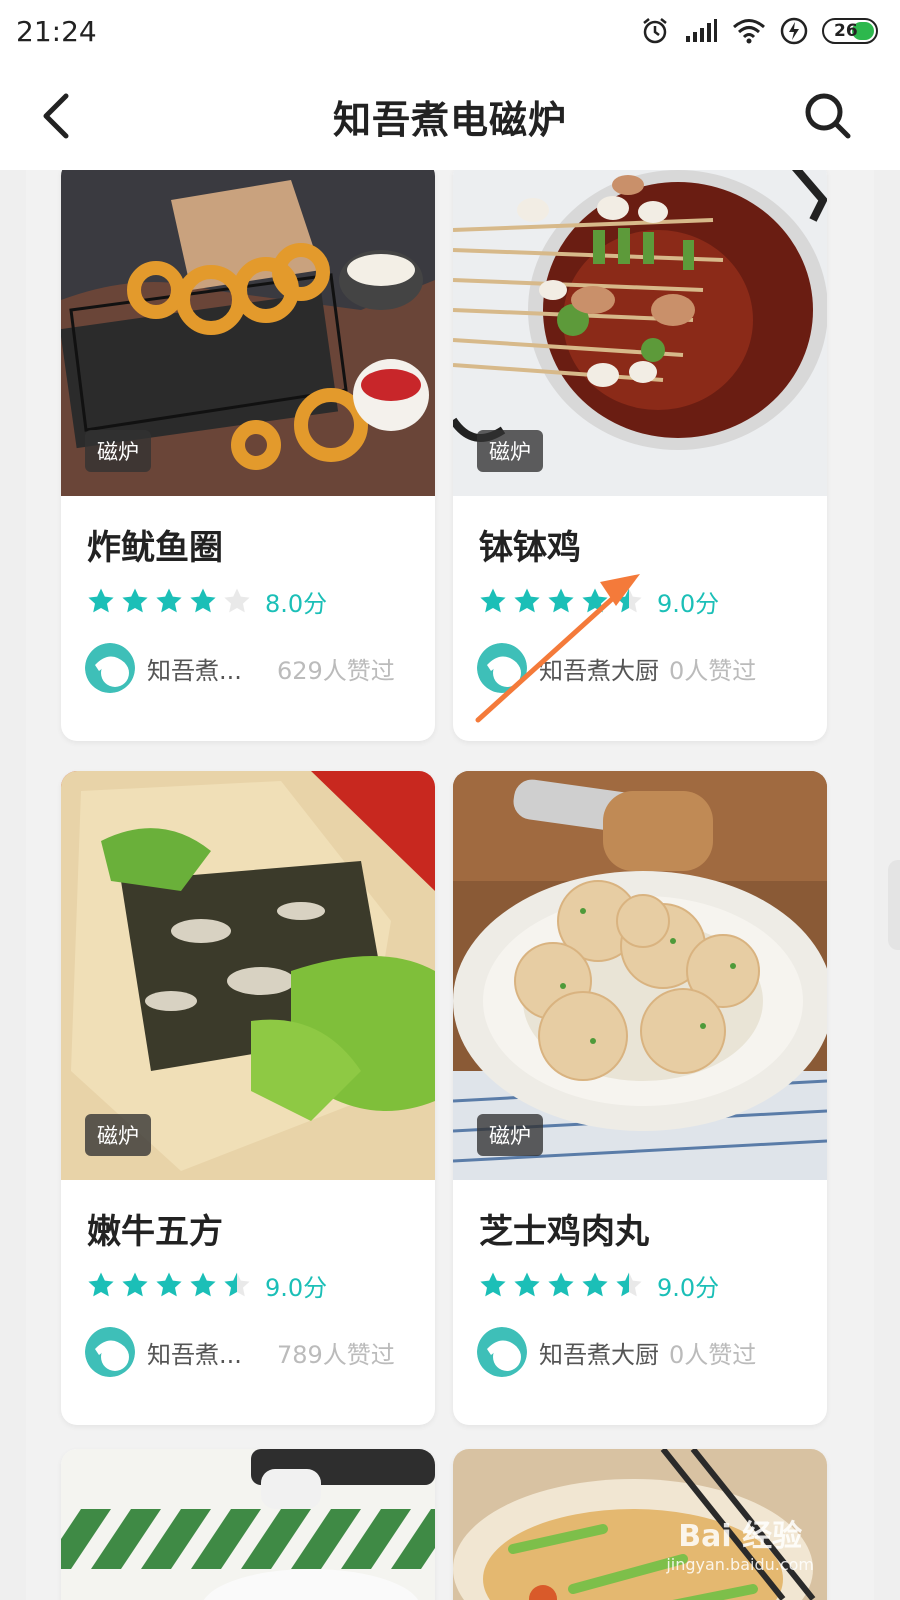  I want to click on rating-row: 8.0分, so click(248, 594).